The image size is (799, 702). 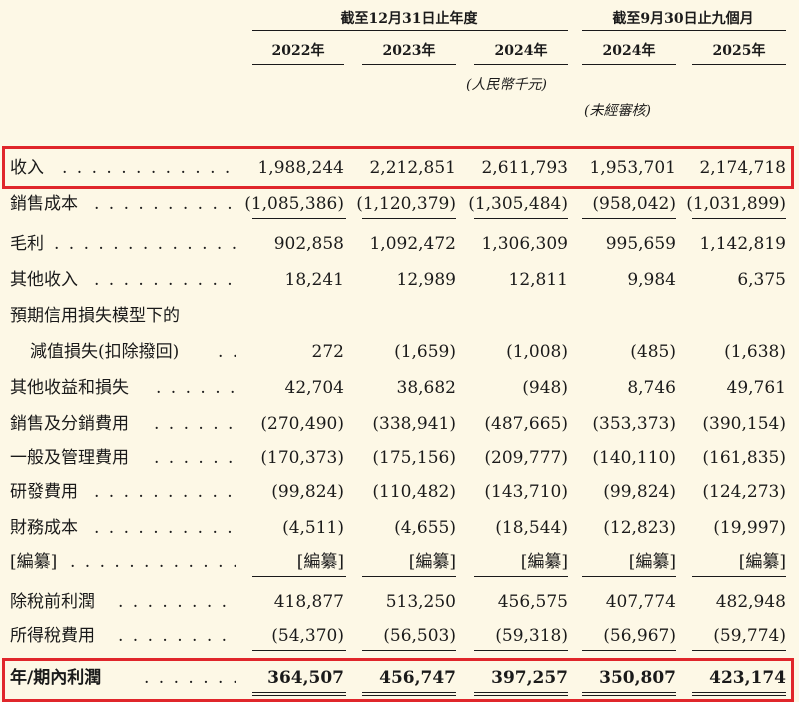 I want to click on cell-profit-for-period-col3: 397,257, so click(x=529, y=678).